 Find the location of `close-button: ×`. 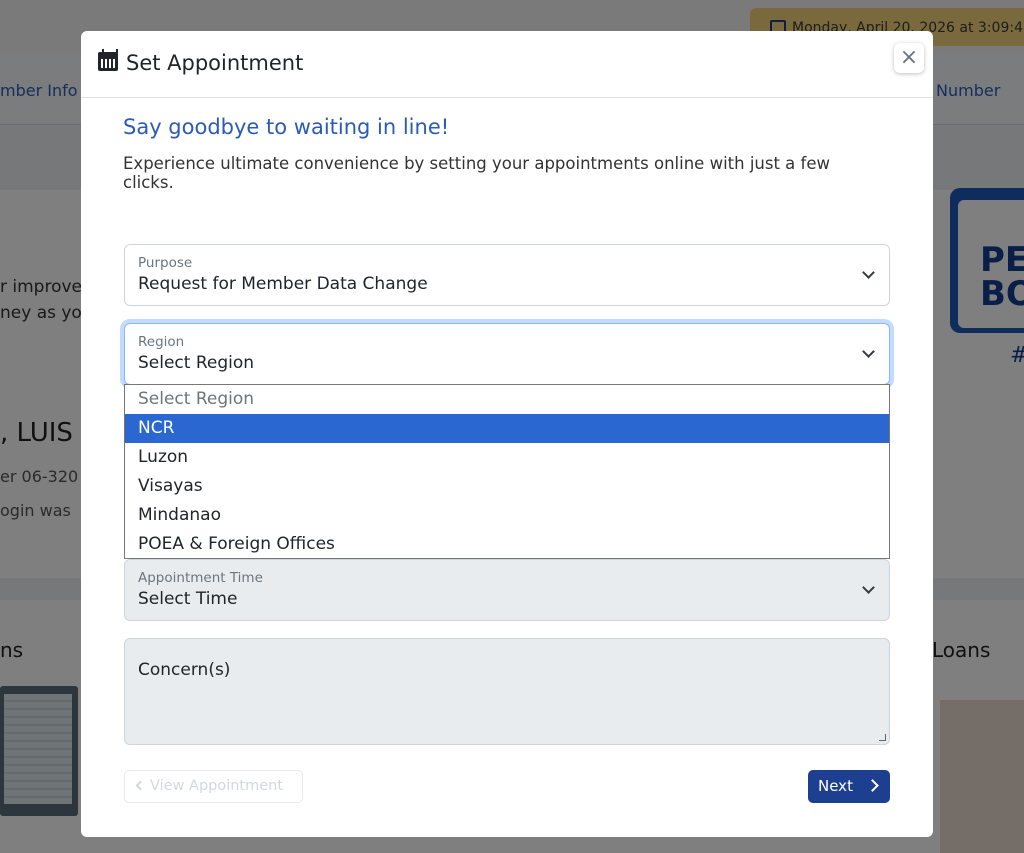

close-button: × is located at coordinates (909, 58).